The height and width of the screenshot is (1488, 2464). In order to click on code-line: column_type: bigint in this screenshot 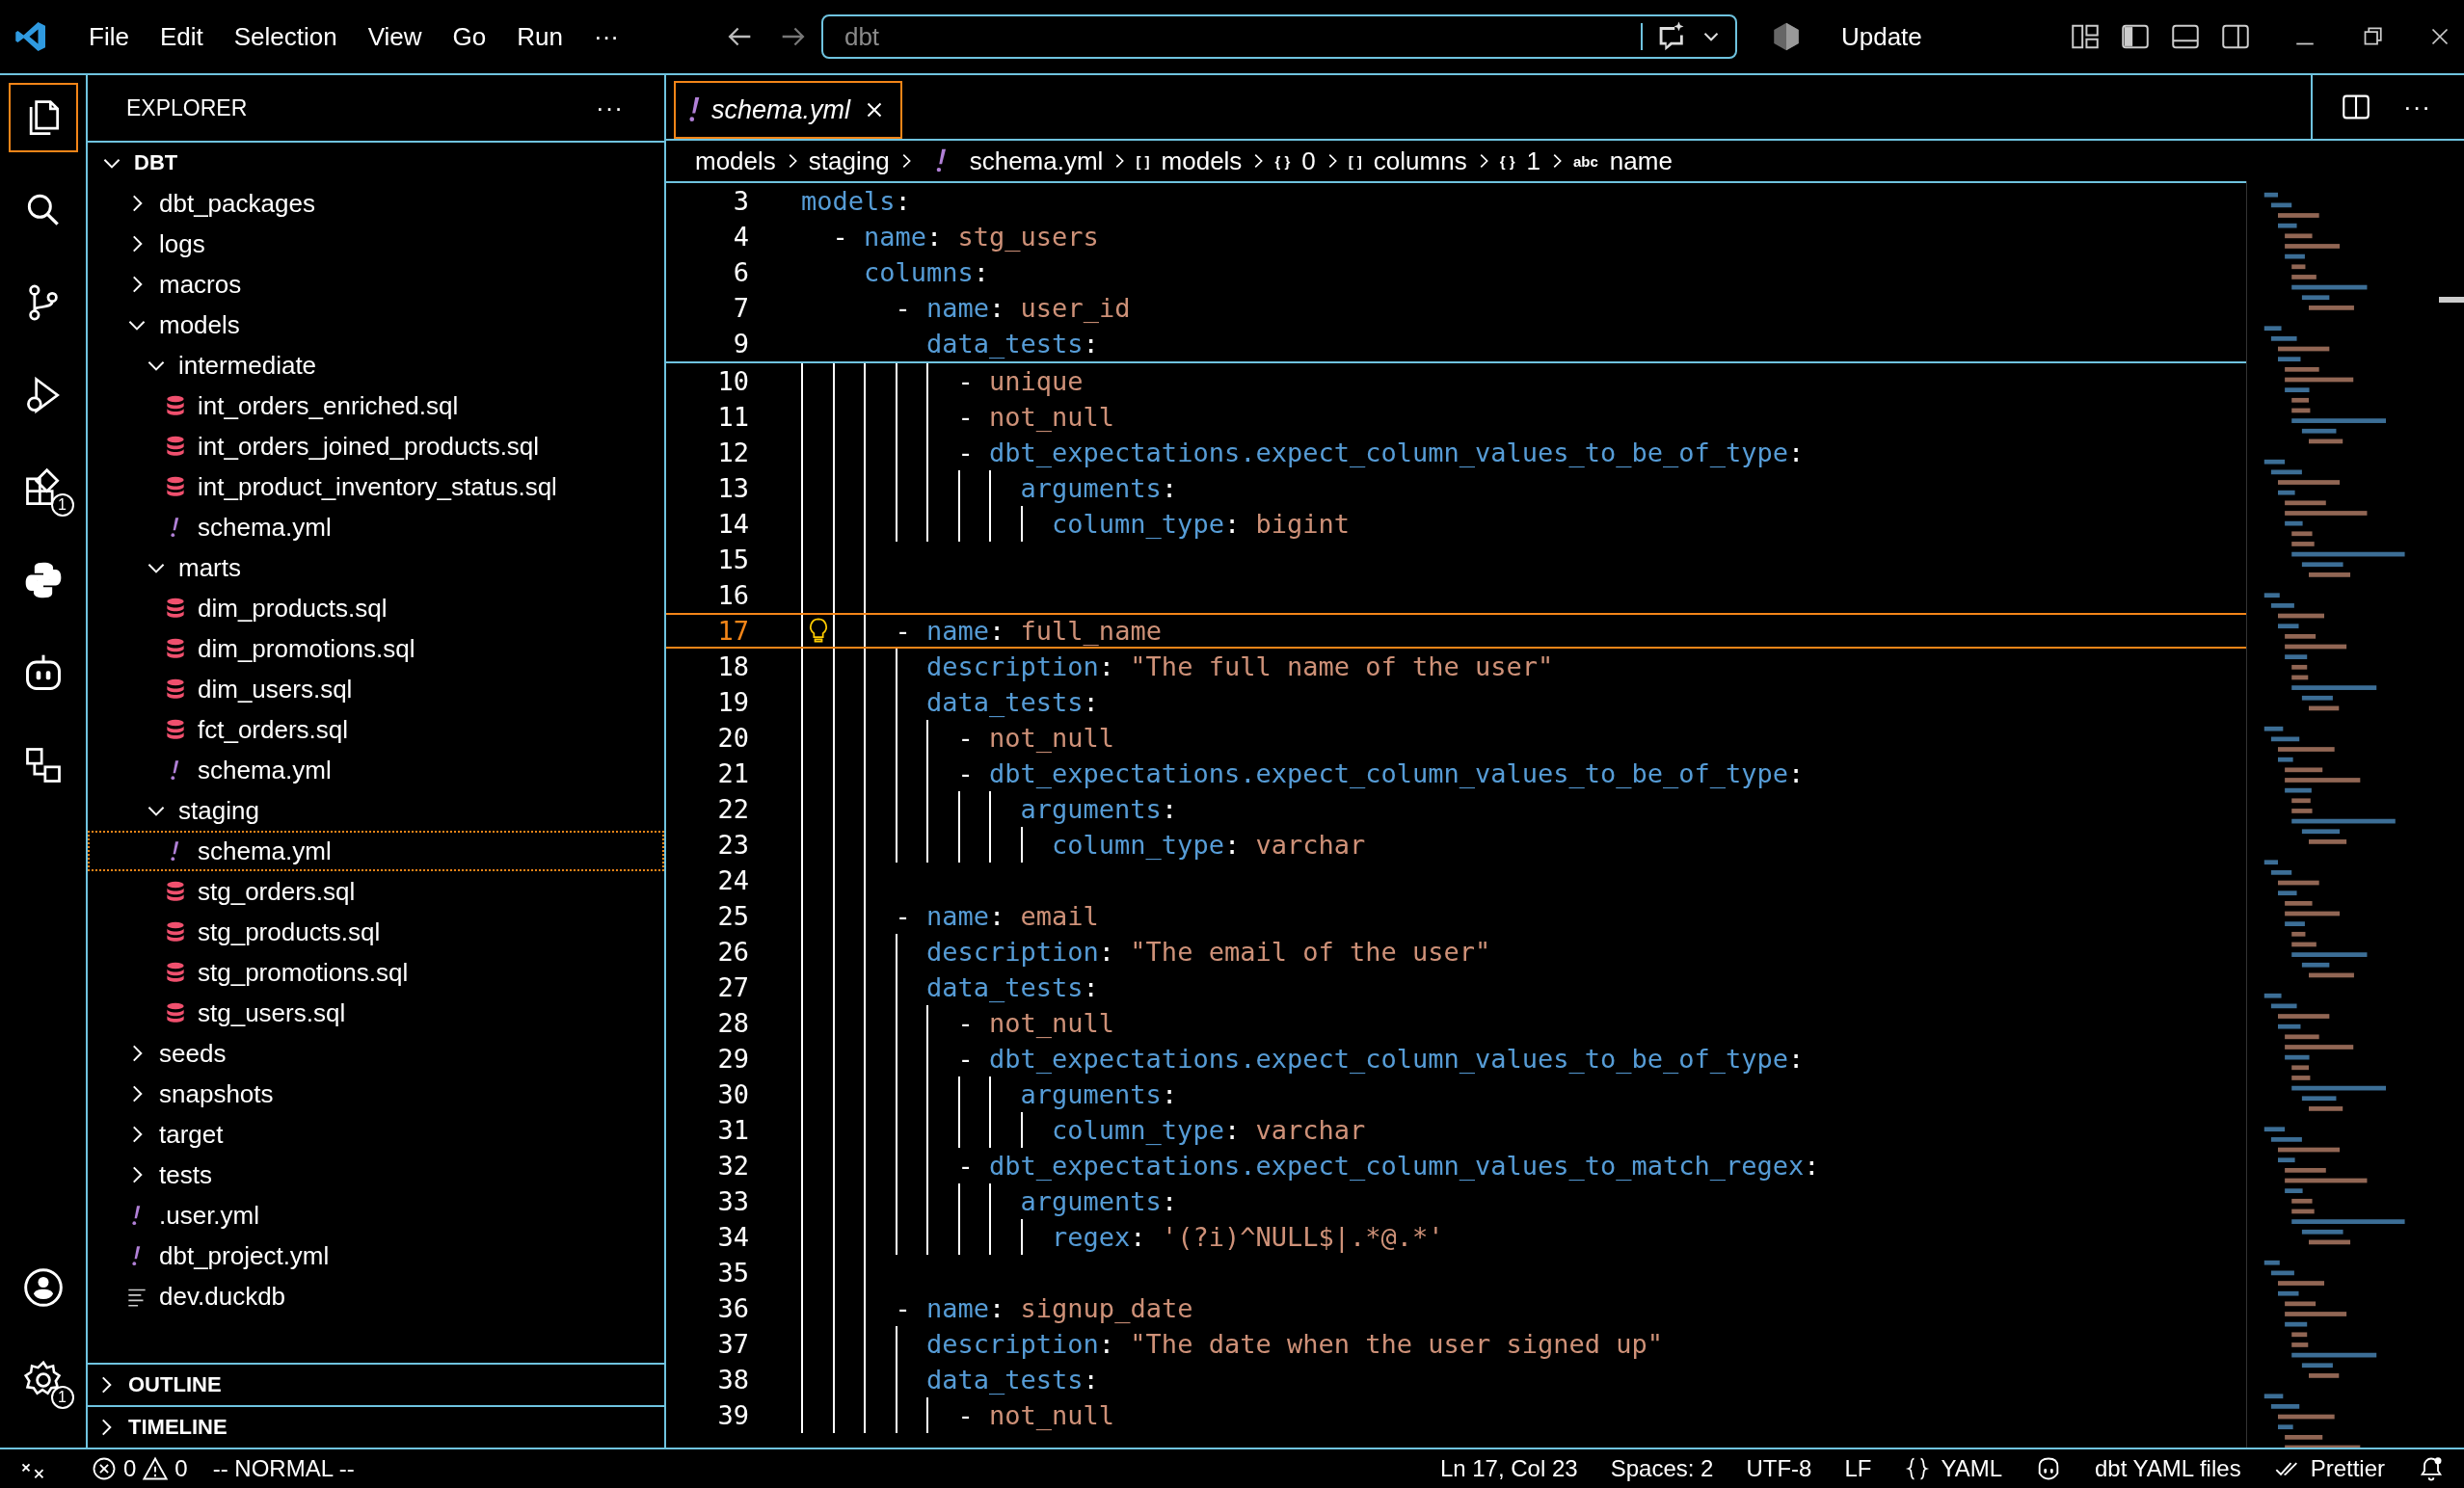, I will do `click(1076, 524)`.